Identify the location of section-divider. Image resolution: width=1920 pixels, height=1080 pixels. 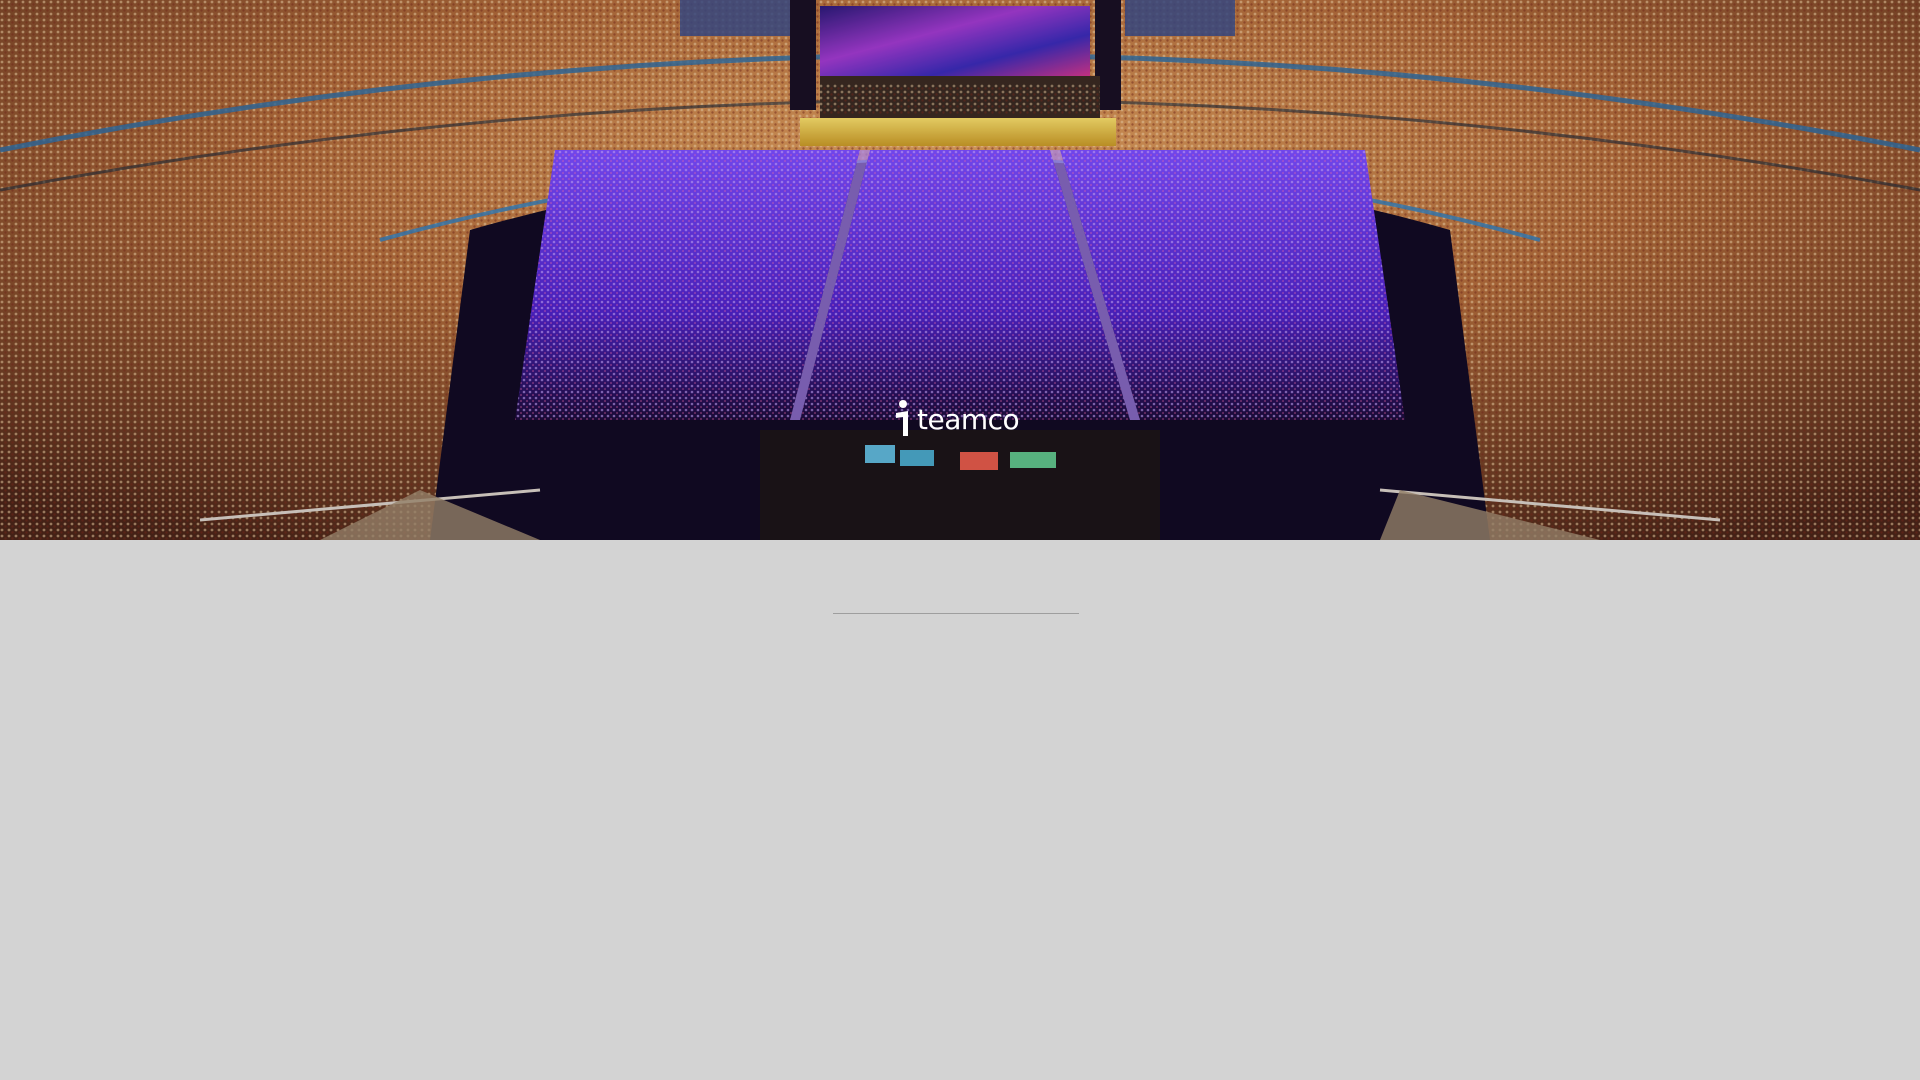
(956, 613).